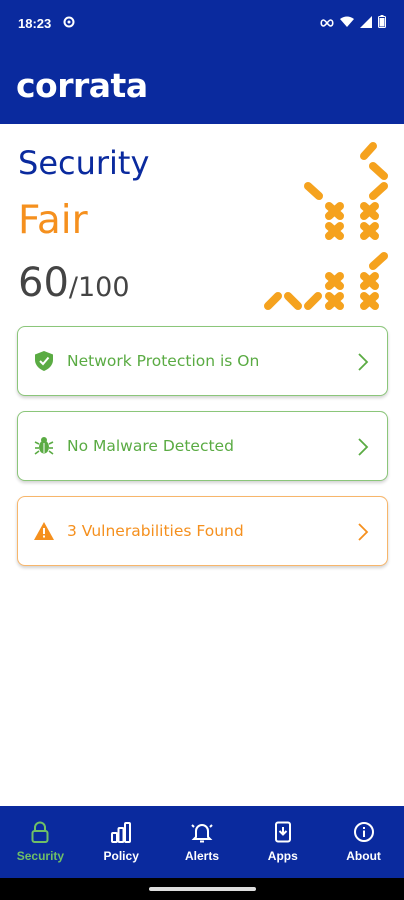  I want to click on bottom-navigation: Security Policy Alerts Apps About, so click(202, 842).